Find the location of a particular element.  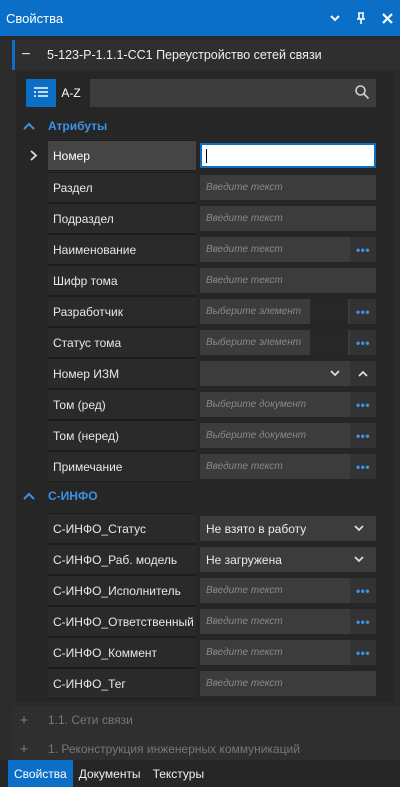

property-row-number: Номер is located at coordinates (199, 155).